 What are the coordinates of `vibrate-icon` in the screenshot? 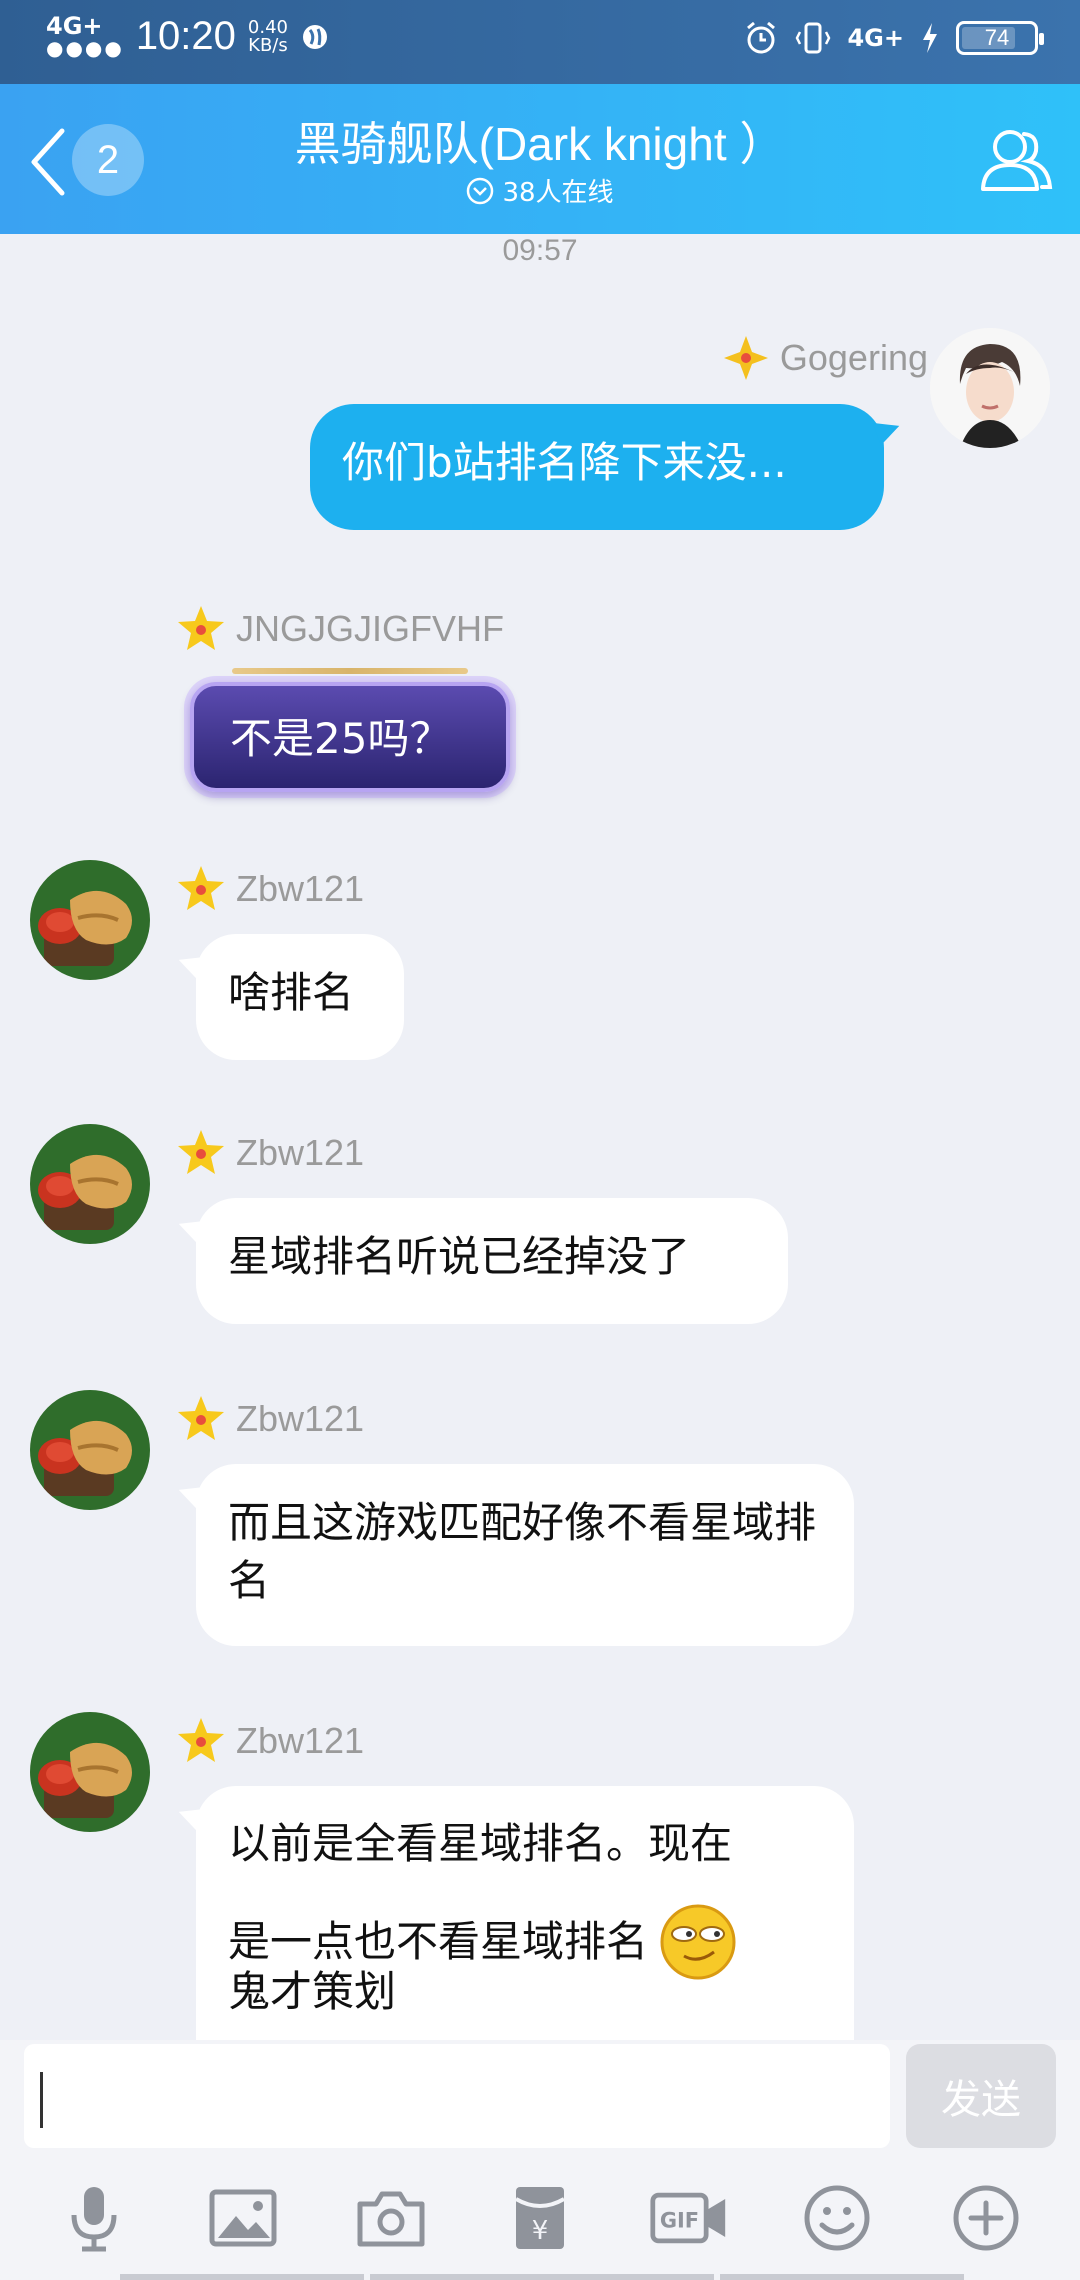 It's located at (813, 38).